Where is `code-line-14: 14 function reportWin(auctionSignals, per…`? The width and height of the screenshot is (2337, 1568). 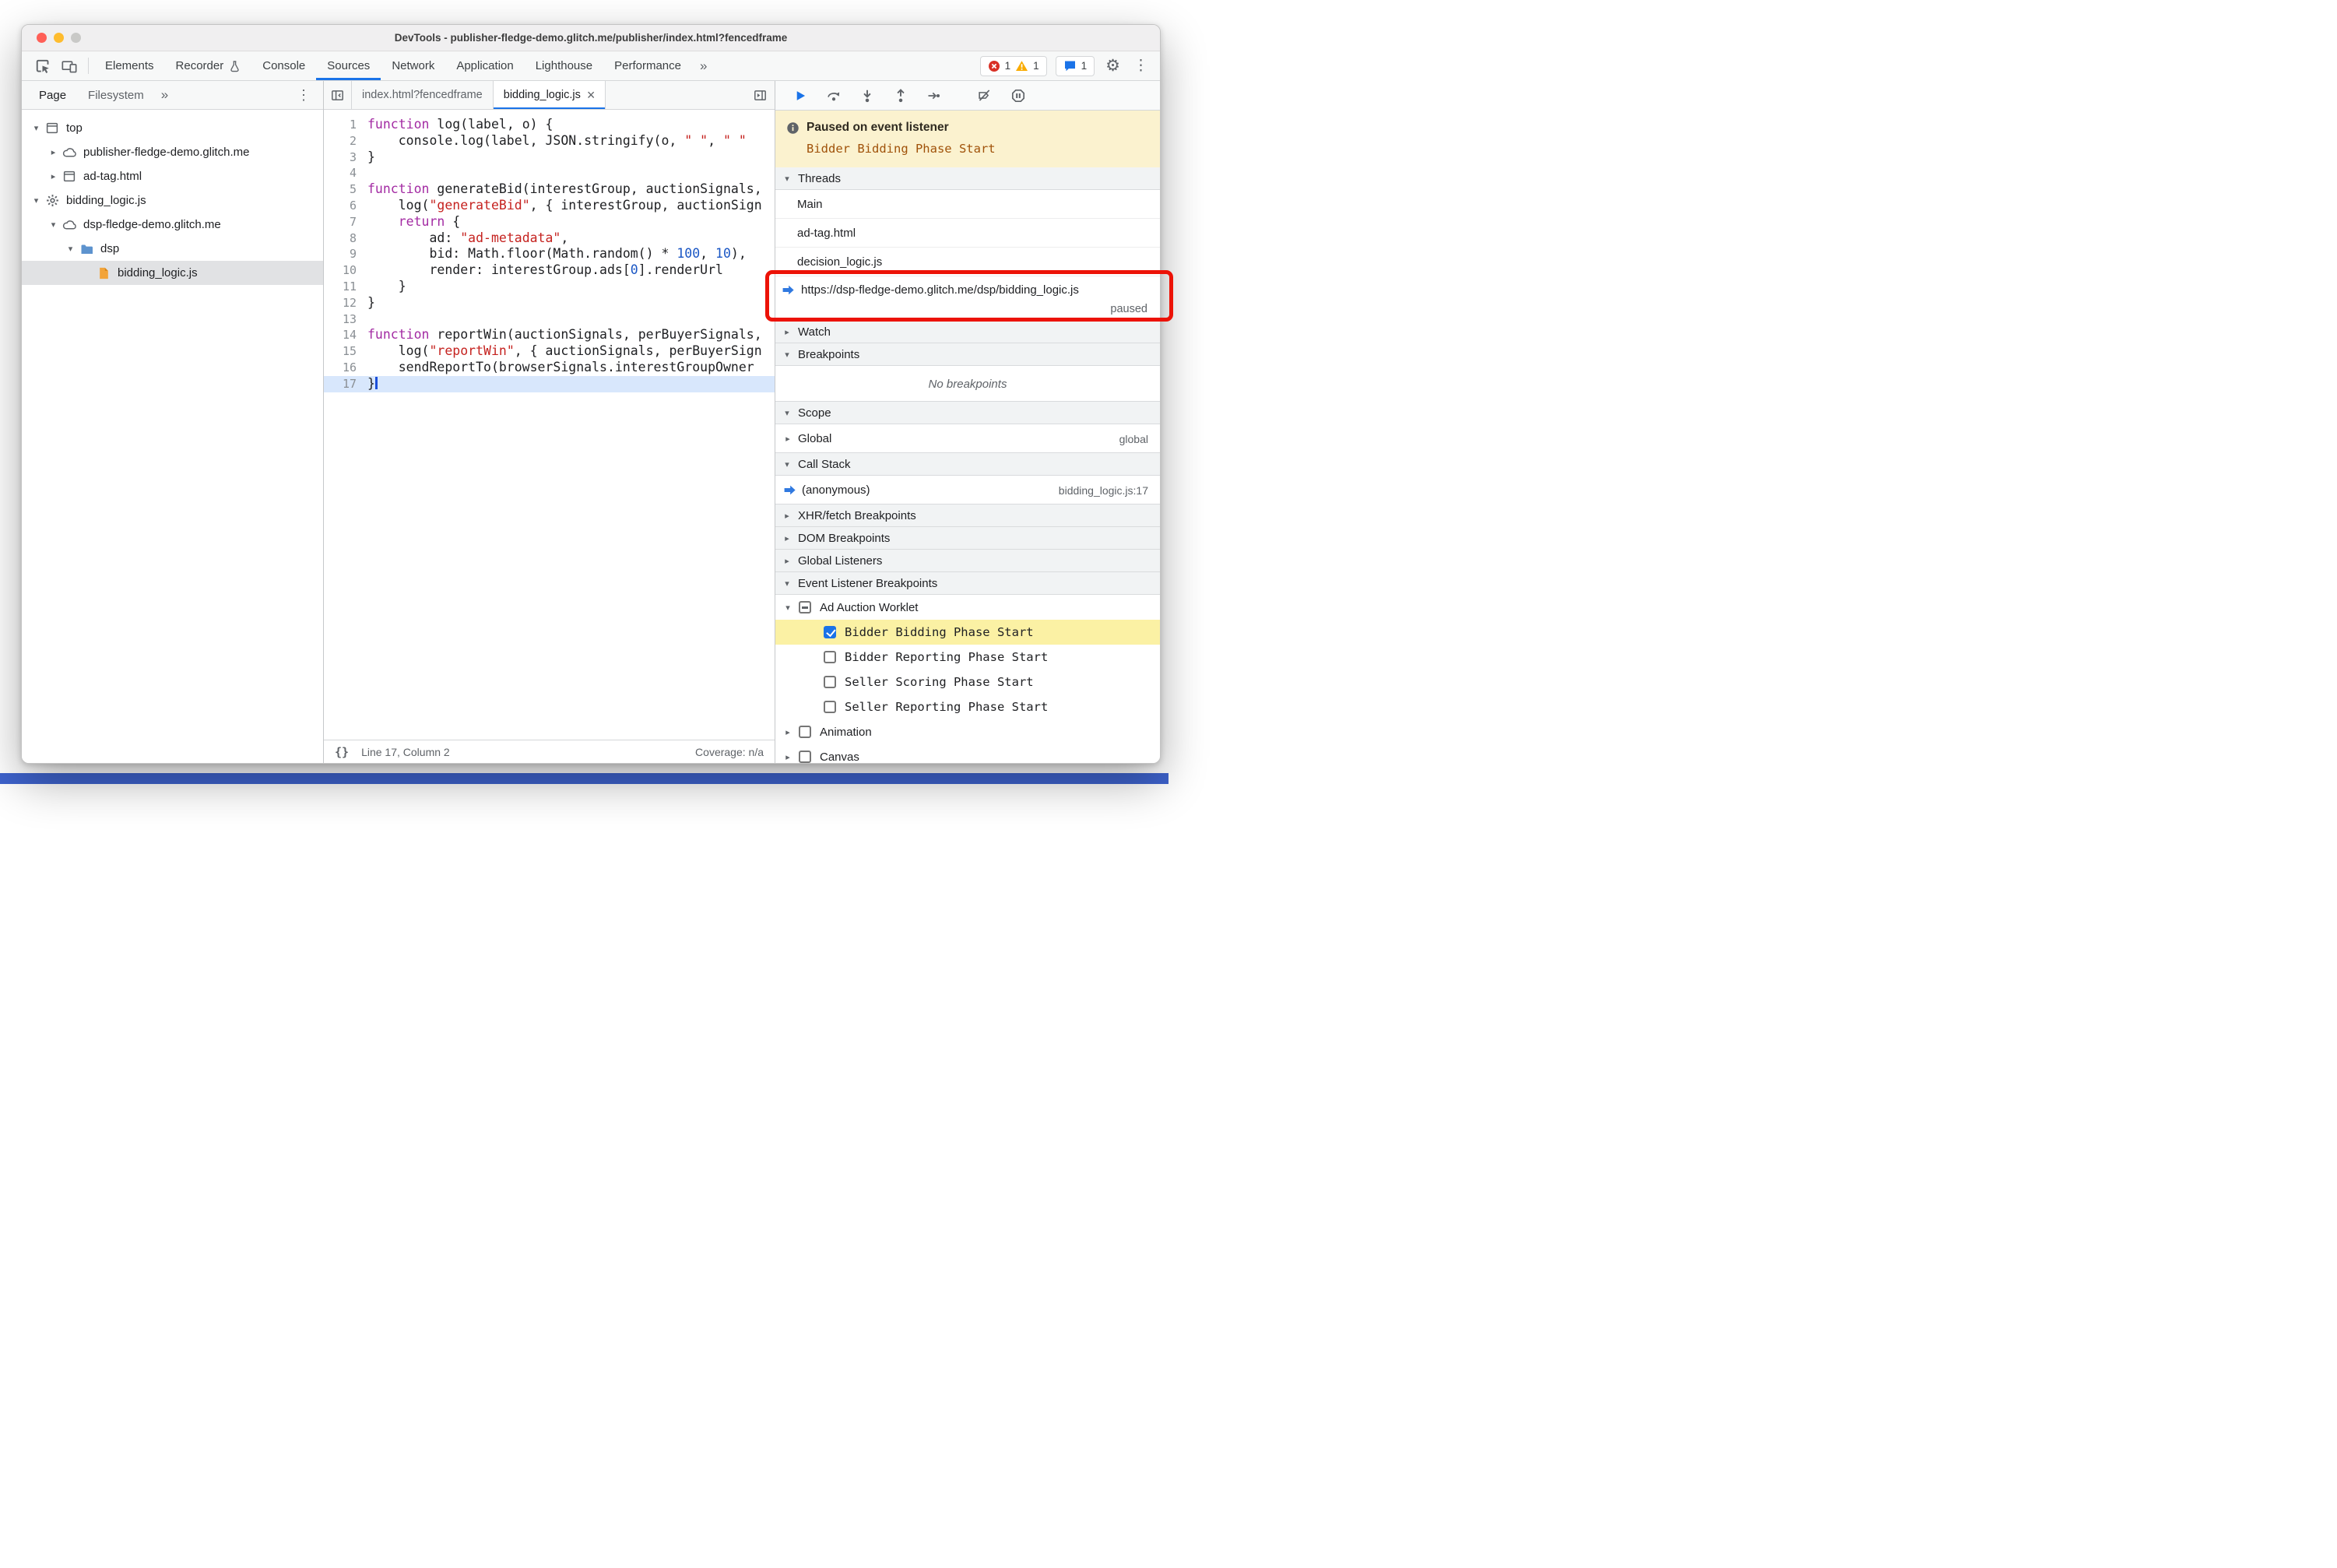
code-line-14: 14 function reportWin(auctionSignals, per… is located at coordinates (549, 335).